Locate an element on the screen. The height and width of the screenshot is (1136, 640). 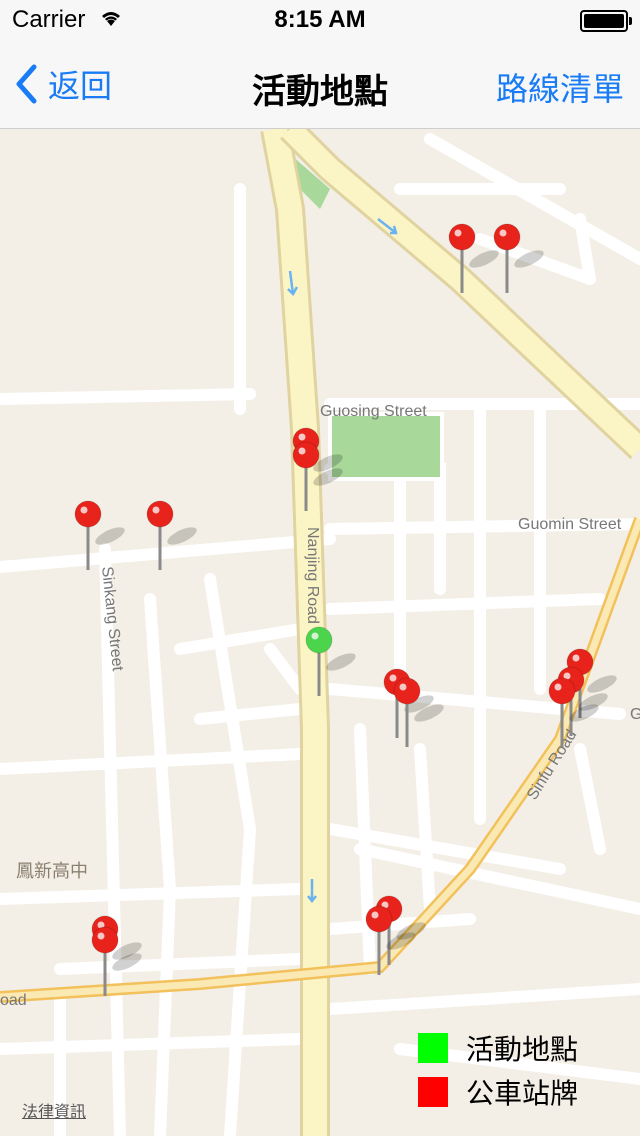
legend-item-bus-stop: 公車站牌 is located at coordinates (523, 1092).